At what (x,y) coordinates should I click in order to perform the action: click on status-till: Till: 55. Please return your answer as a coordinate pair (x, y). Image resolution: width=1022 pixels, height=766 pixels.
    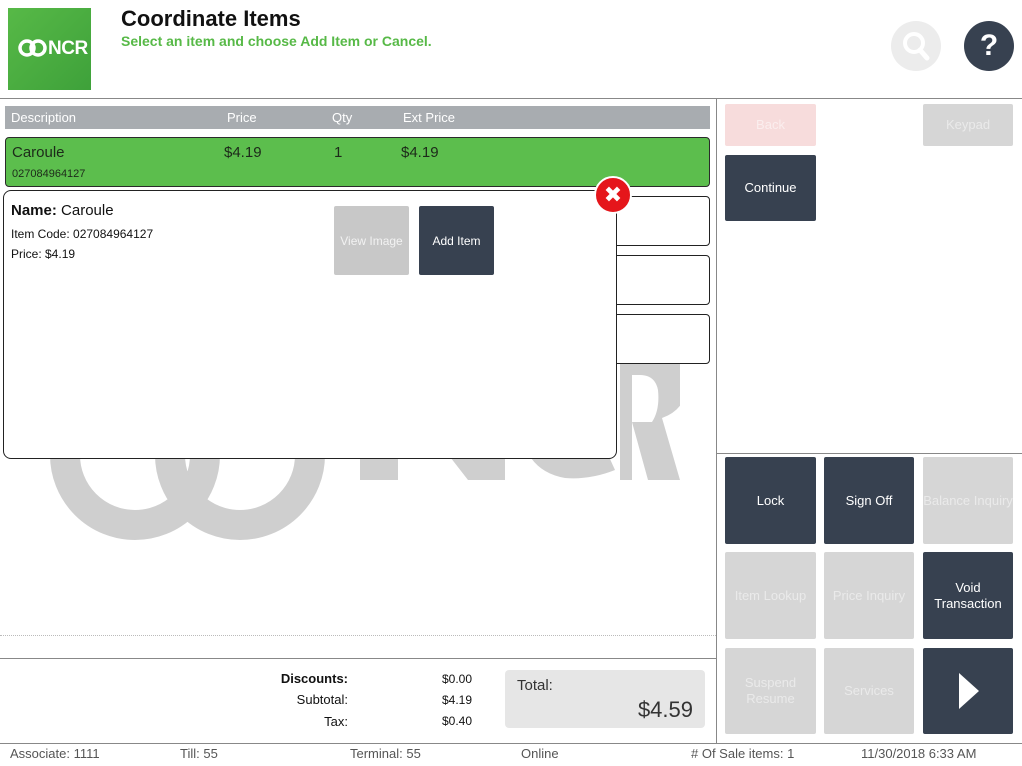
    Looking at the image, I should click on (199, 753).